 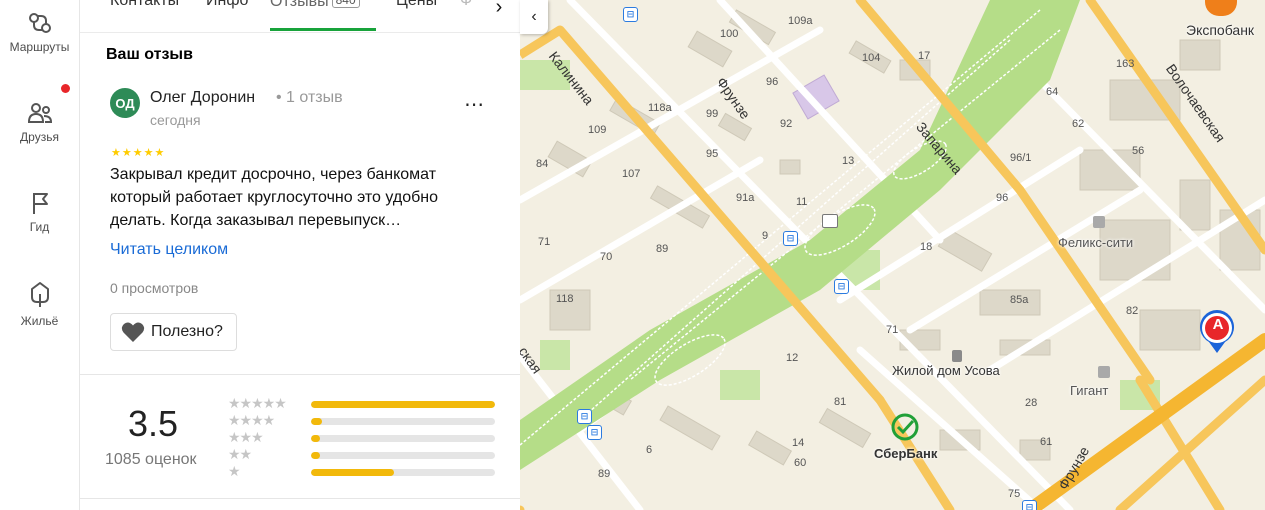 What do you see at coordinates (234, 471) in the screenshot?
I see `distribution-stars: ★` at bounding box center [234, 471].